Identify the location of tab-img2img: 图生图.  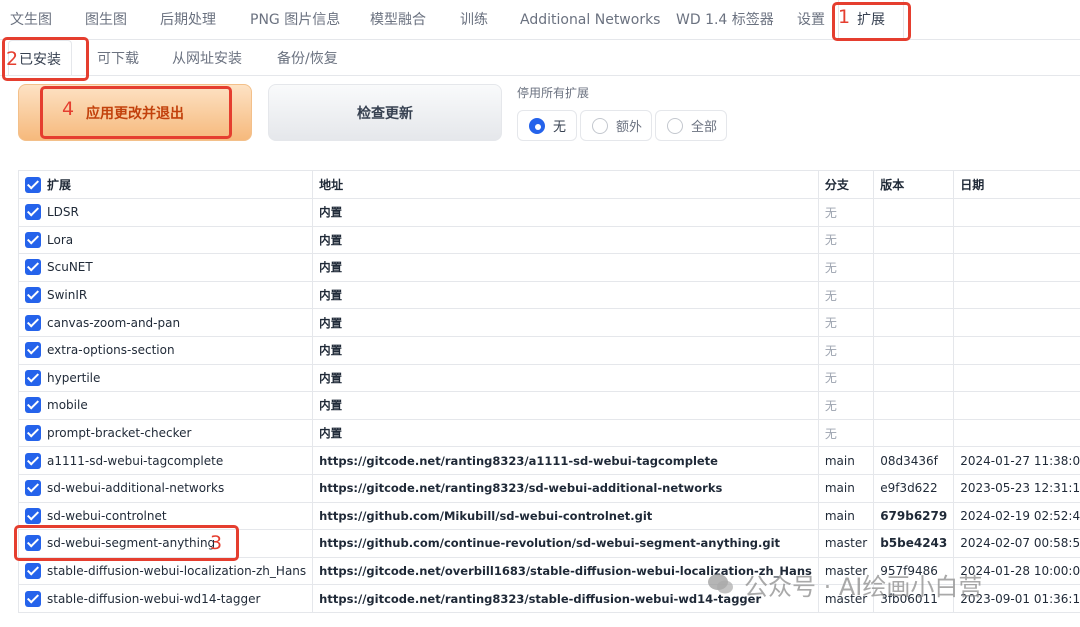
(106, 20).